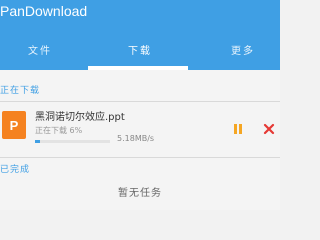  I want to click on progress-bar-fill, so click(37, 141).